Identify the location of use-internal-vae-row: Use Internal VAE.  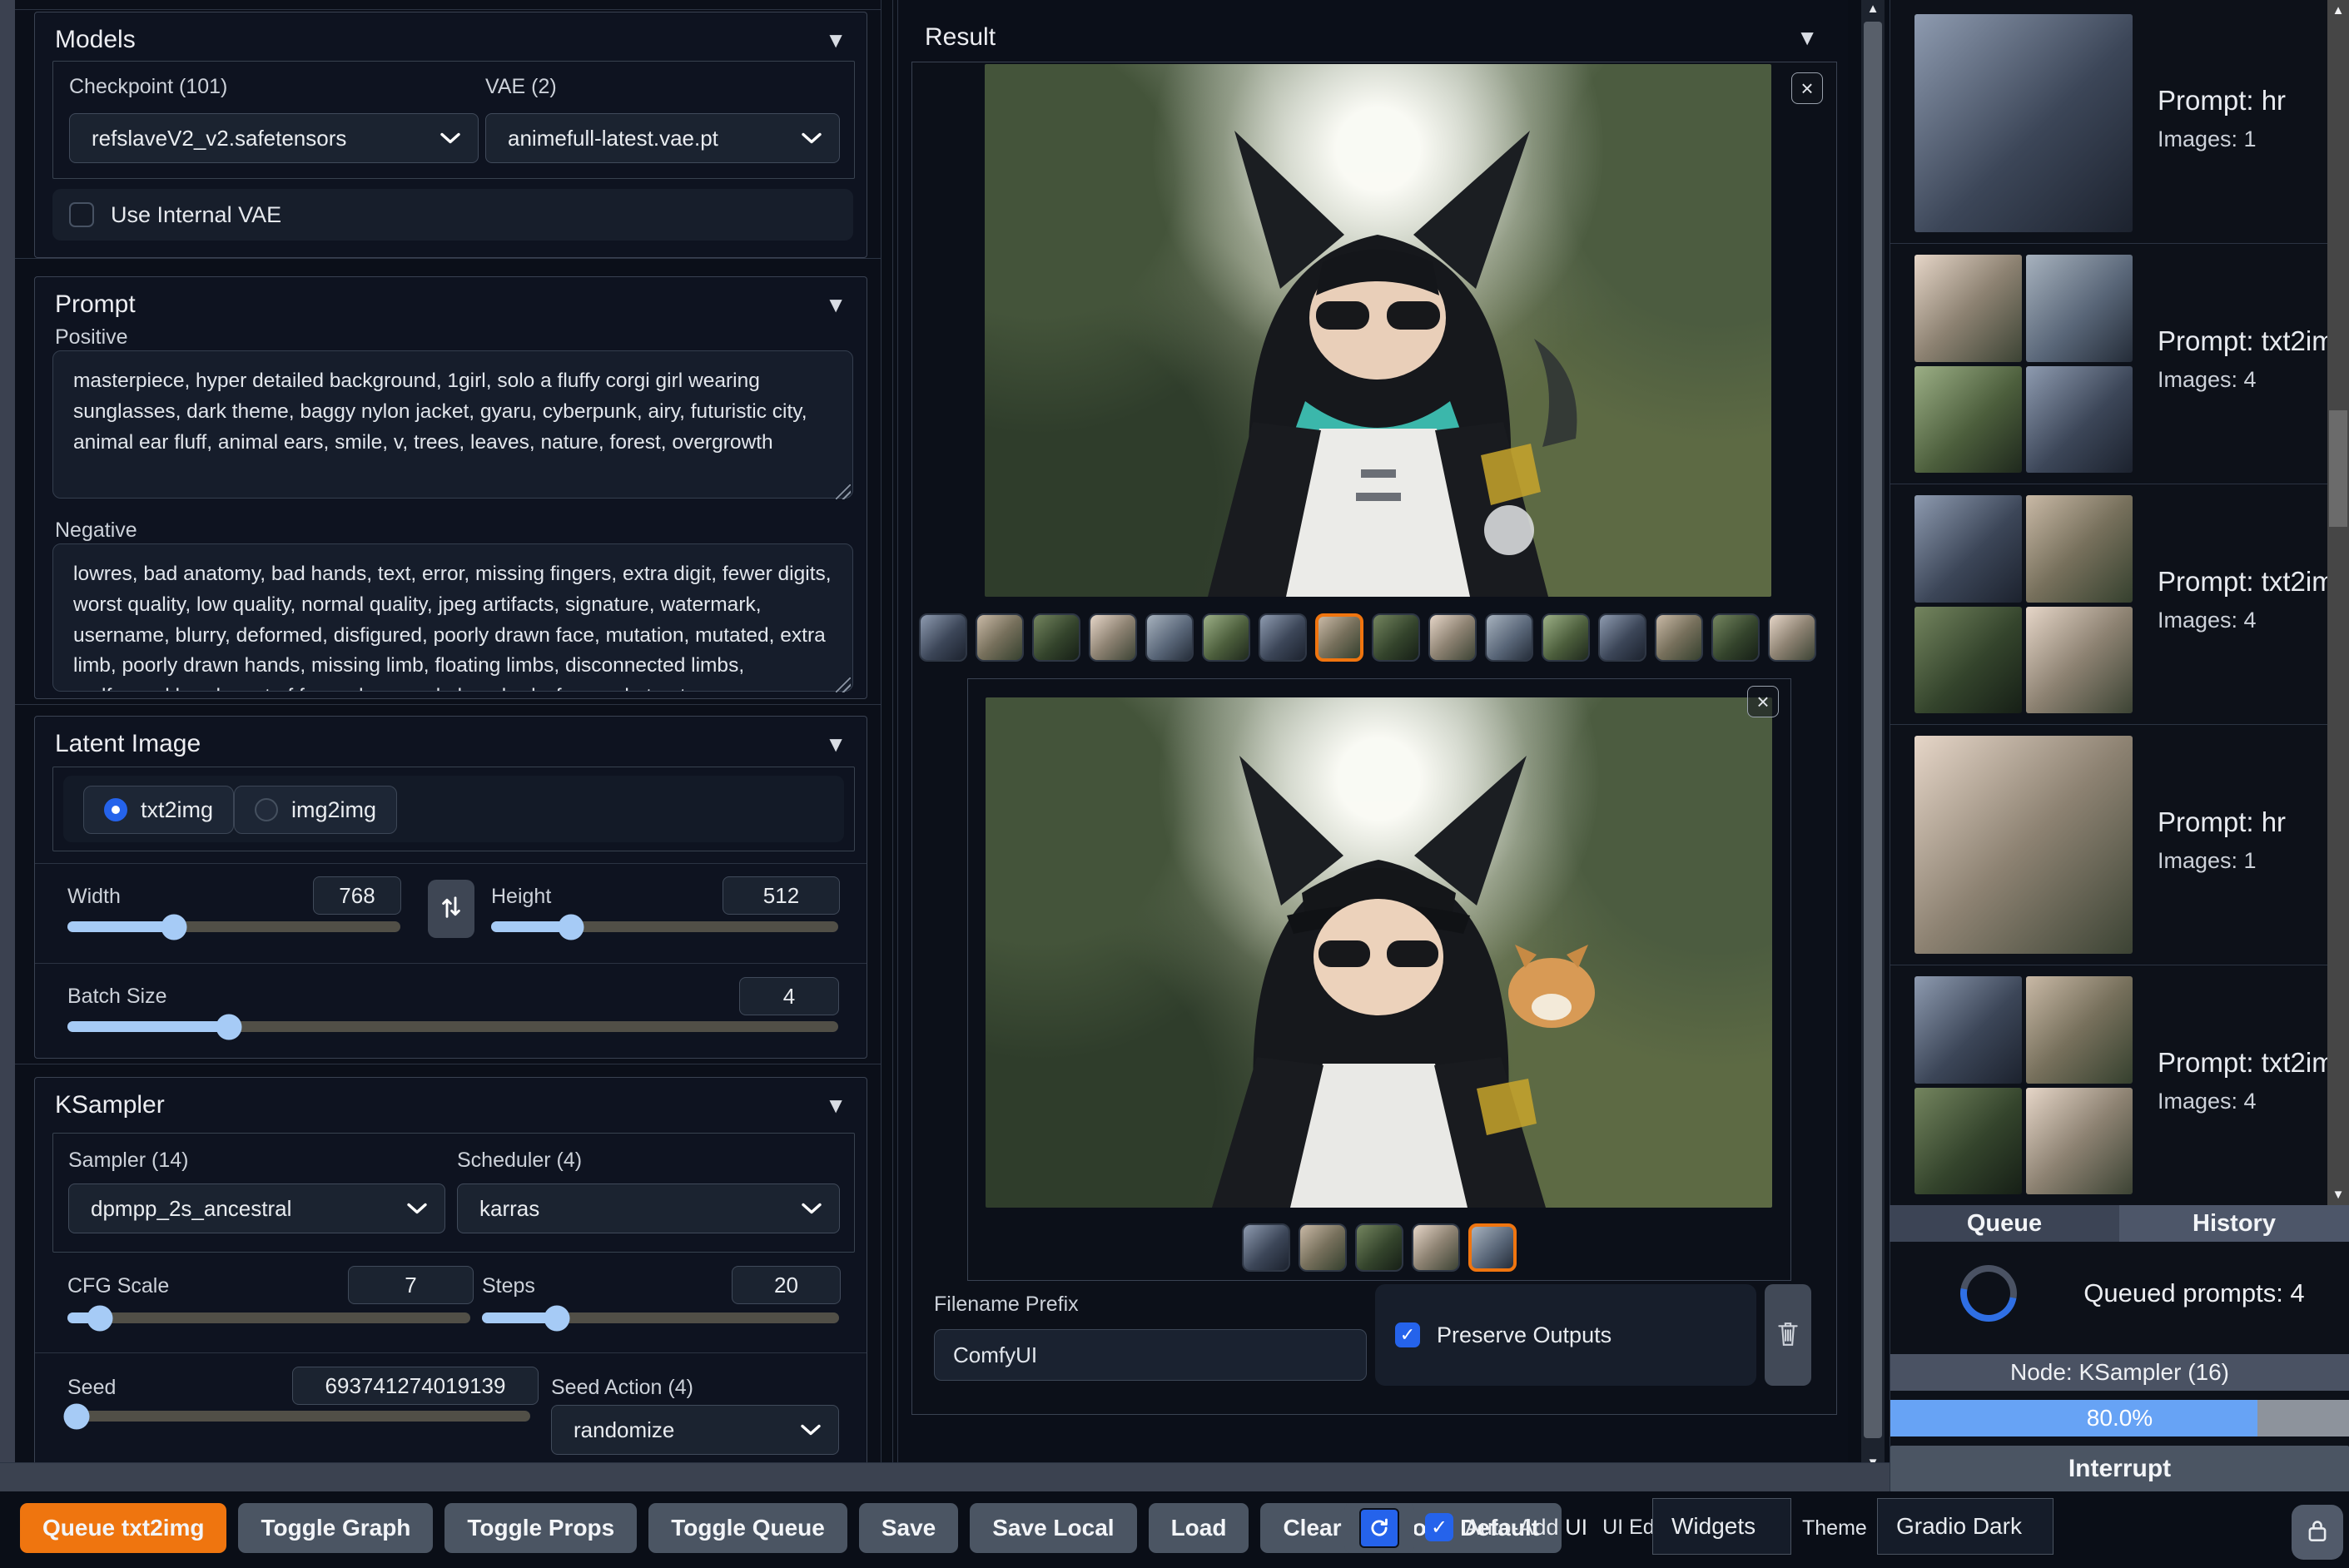
(452, 215).